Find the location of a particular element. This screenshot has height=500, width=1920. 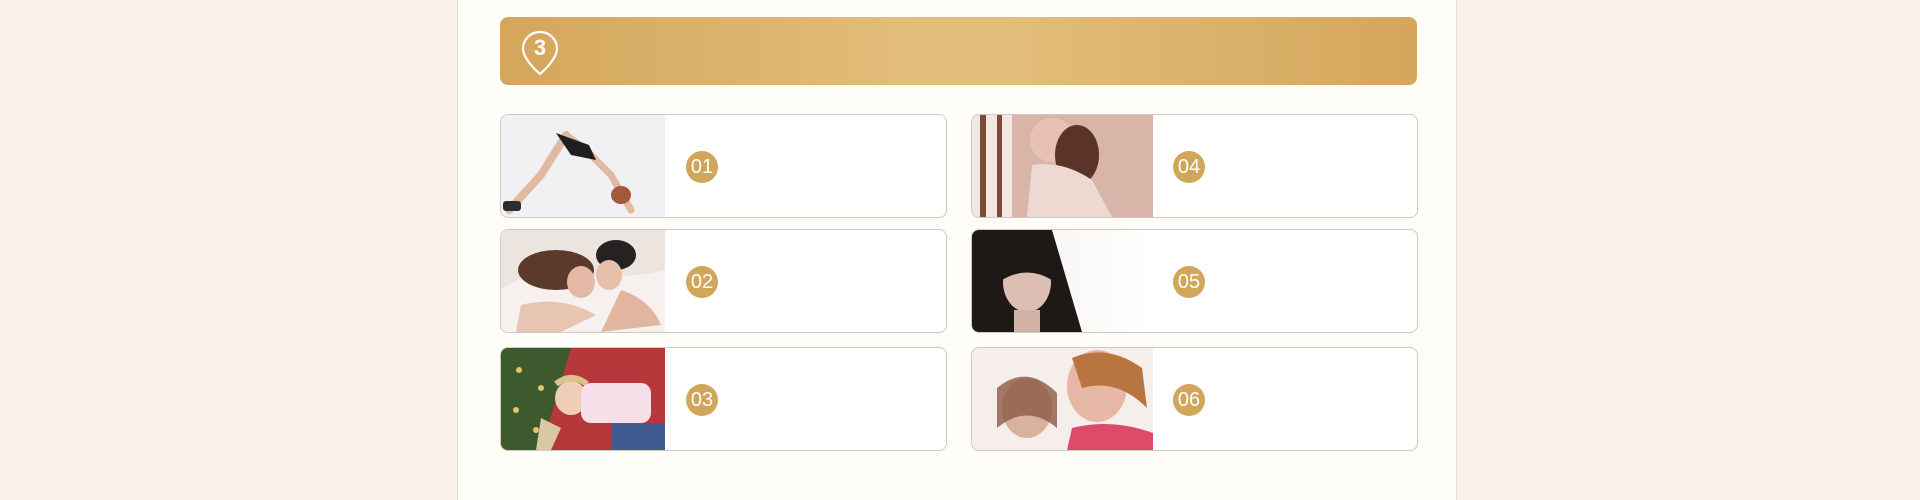

list-item: 05 is located at coordinates (1194, 281).